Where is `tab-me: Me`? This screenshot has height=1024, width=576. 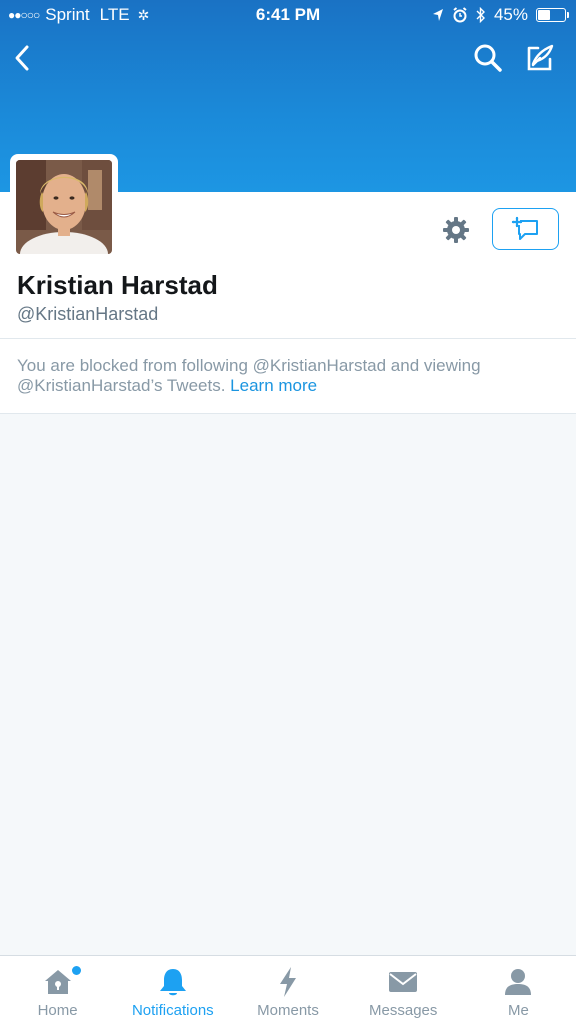 tab-me: Me is located at coordinates (518, 990).